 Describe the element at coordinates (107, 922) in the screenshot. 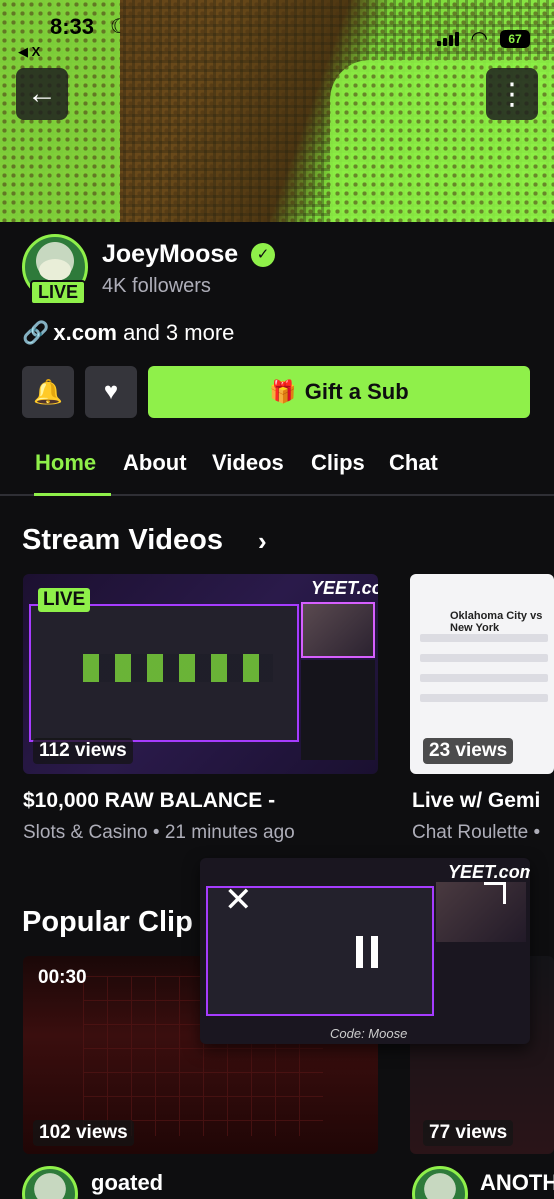

I see `popular-clips-heading: Popular Clip` at that location.